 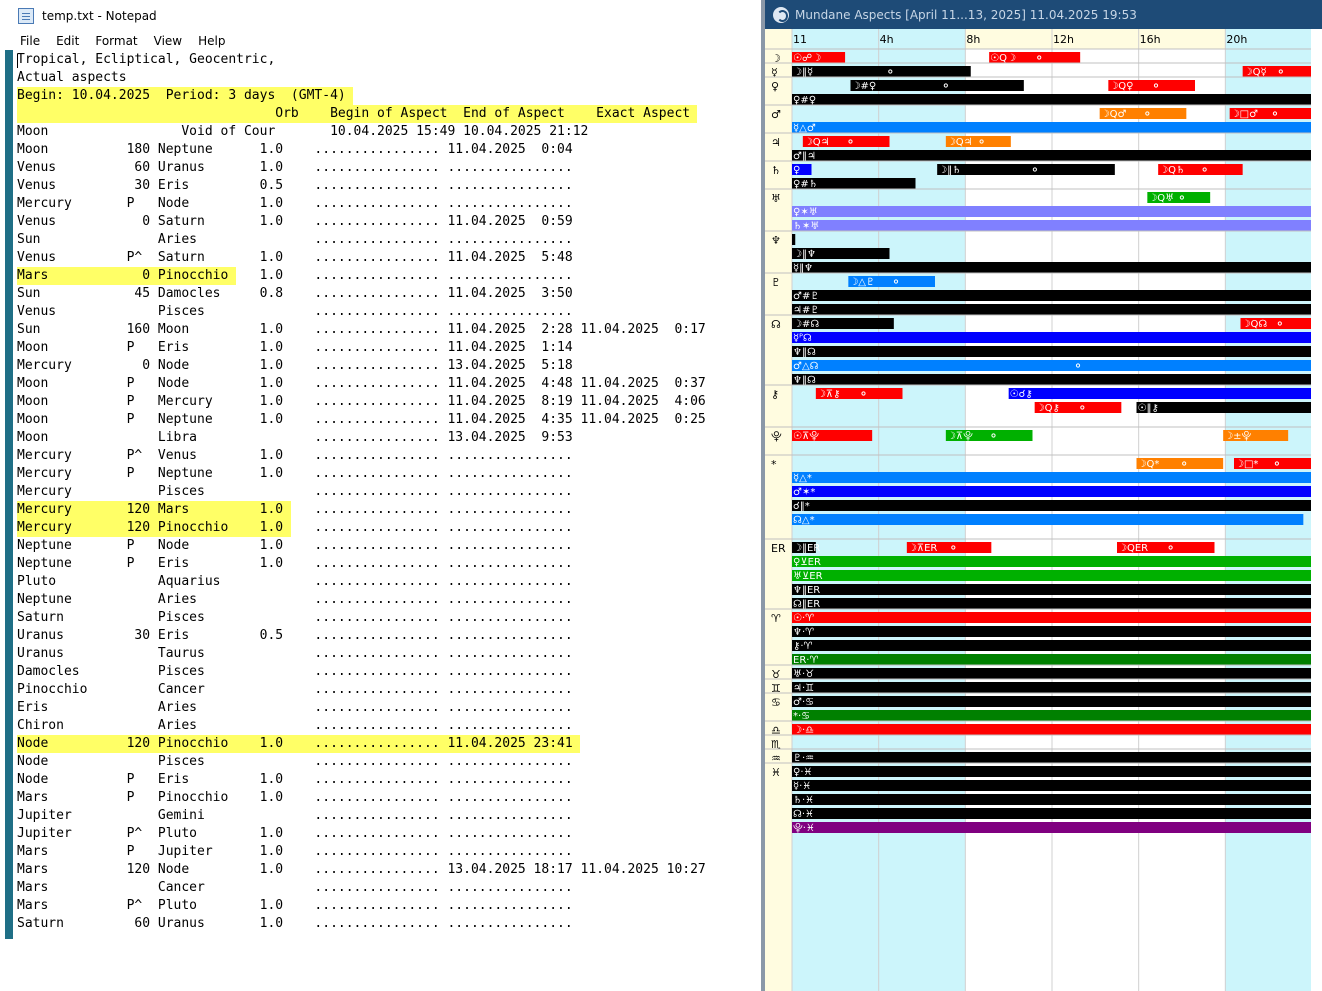 What do you see at coordinates (781, 14) in the screenshot?
I see `app-logo-icon` at bounding box center [781, 14].